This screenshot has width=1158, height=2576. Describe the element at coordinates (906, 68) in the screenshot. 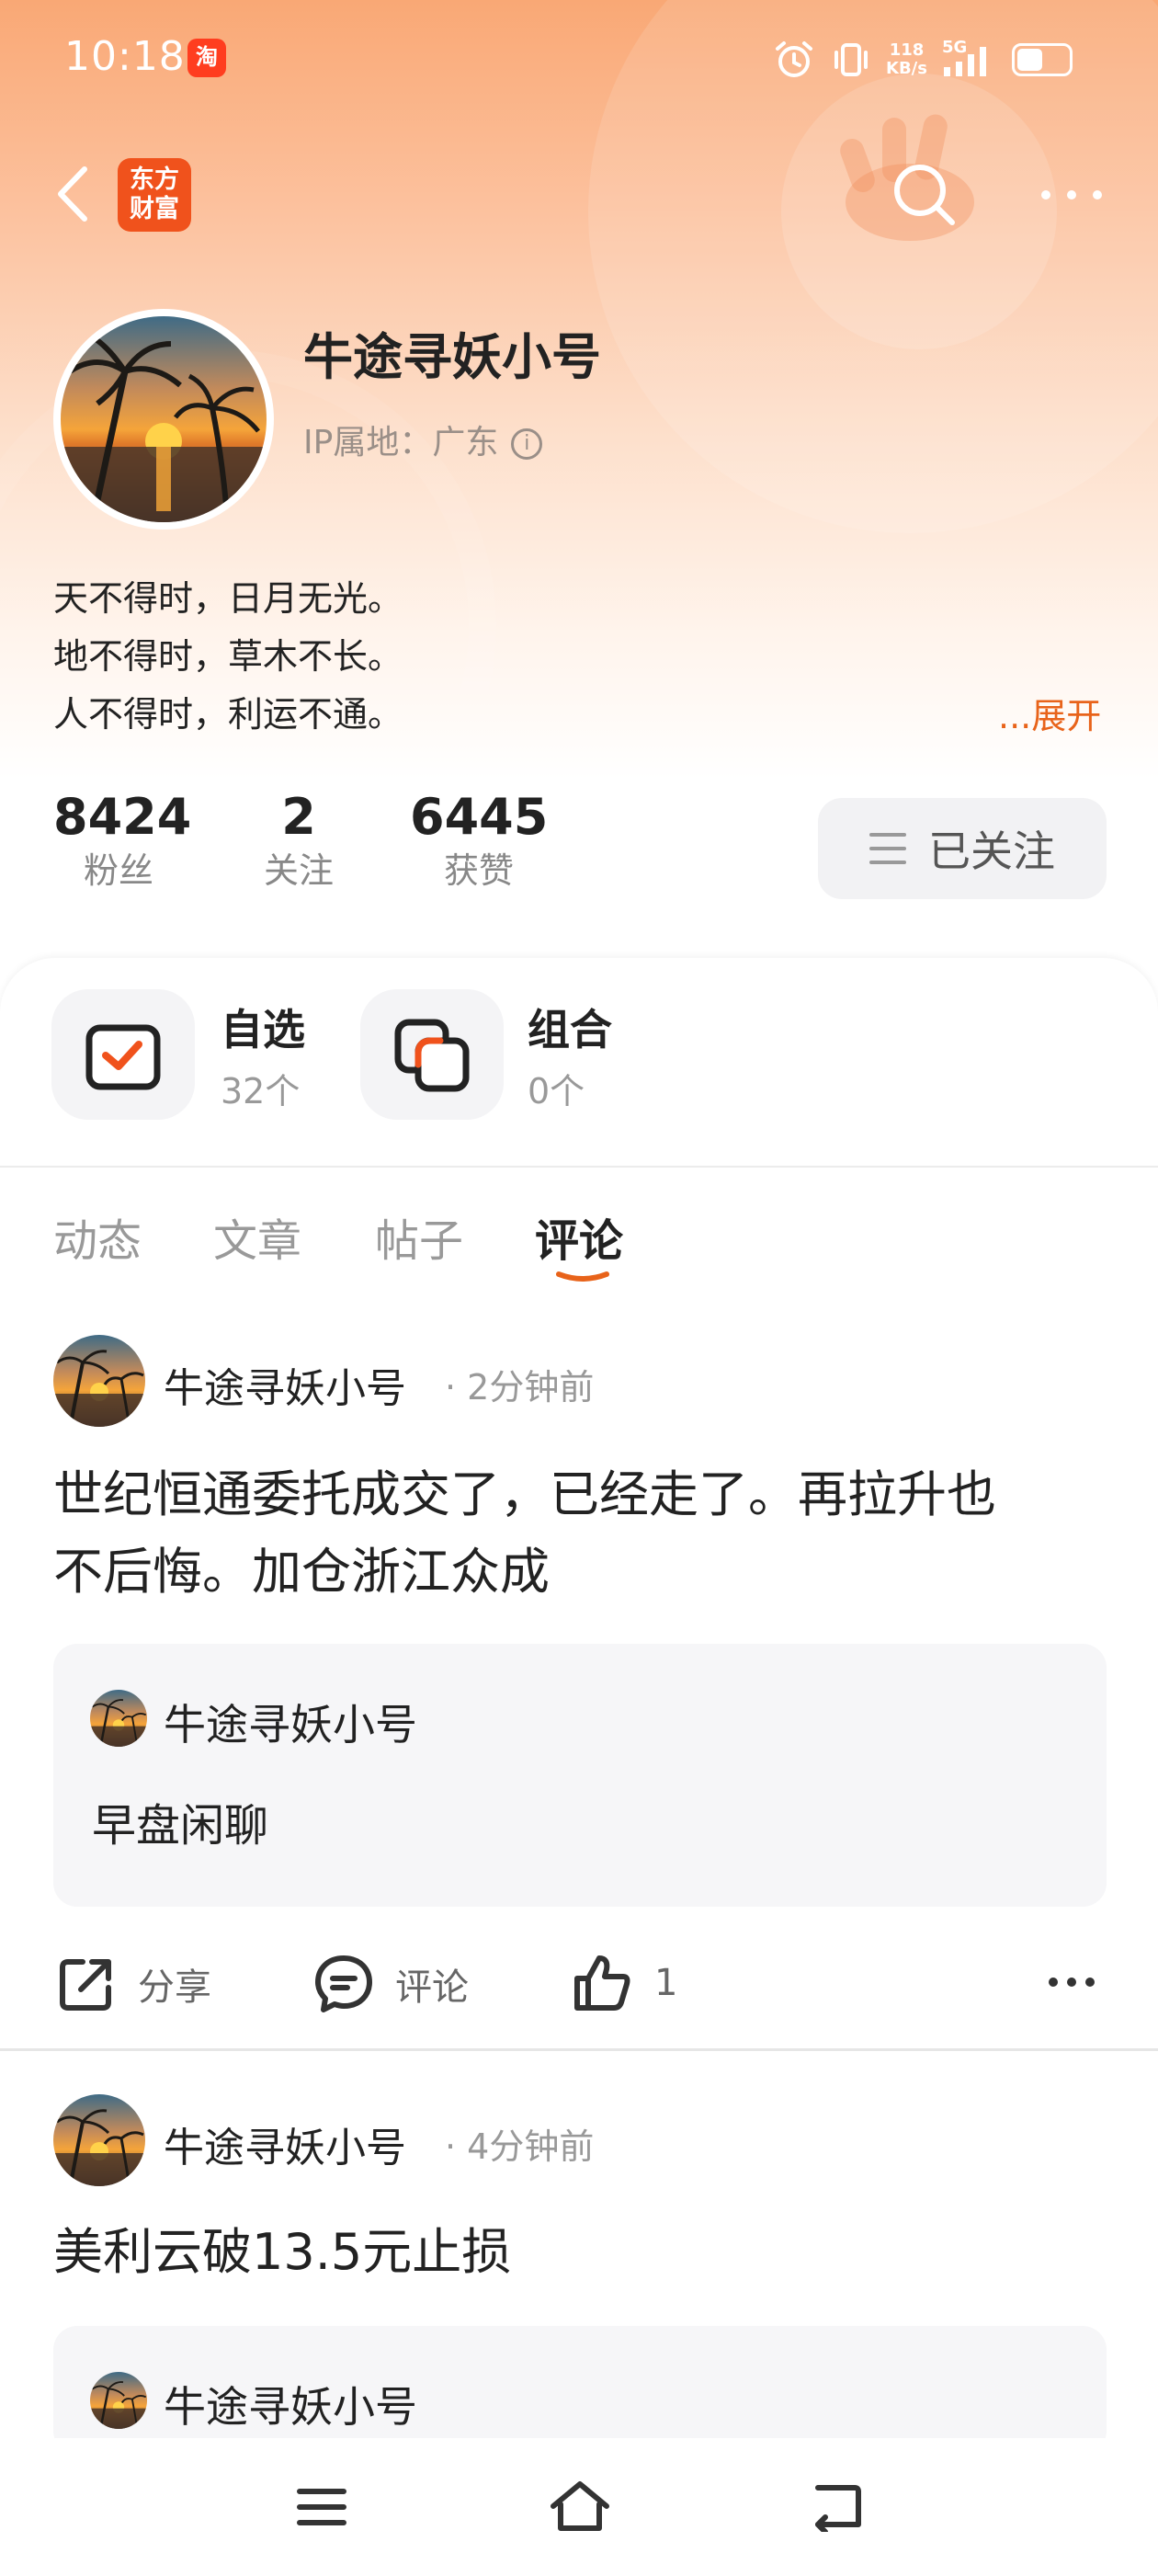

I see `network-speed-unit: KB/s` at that location.